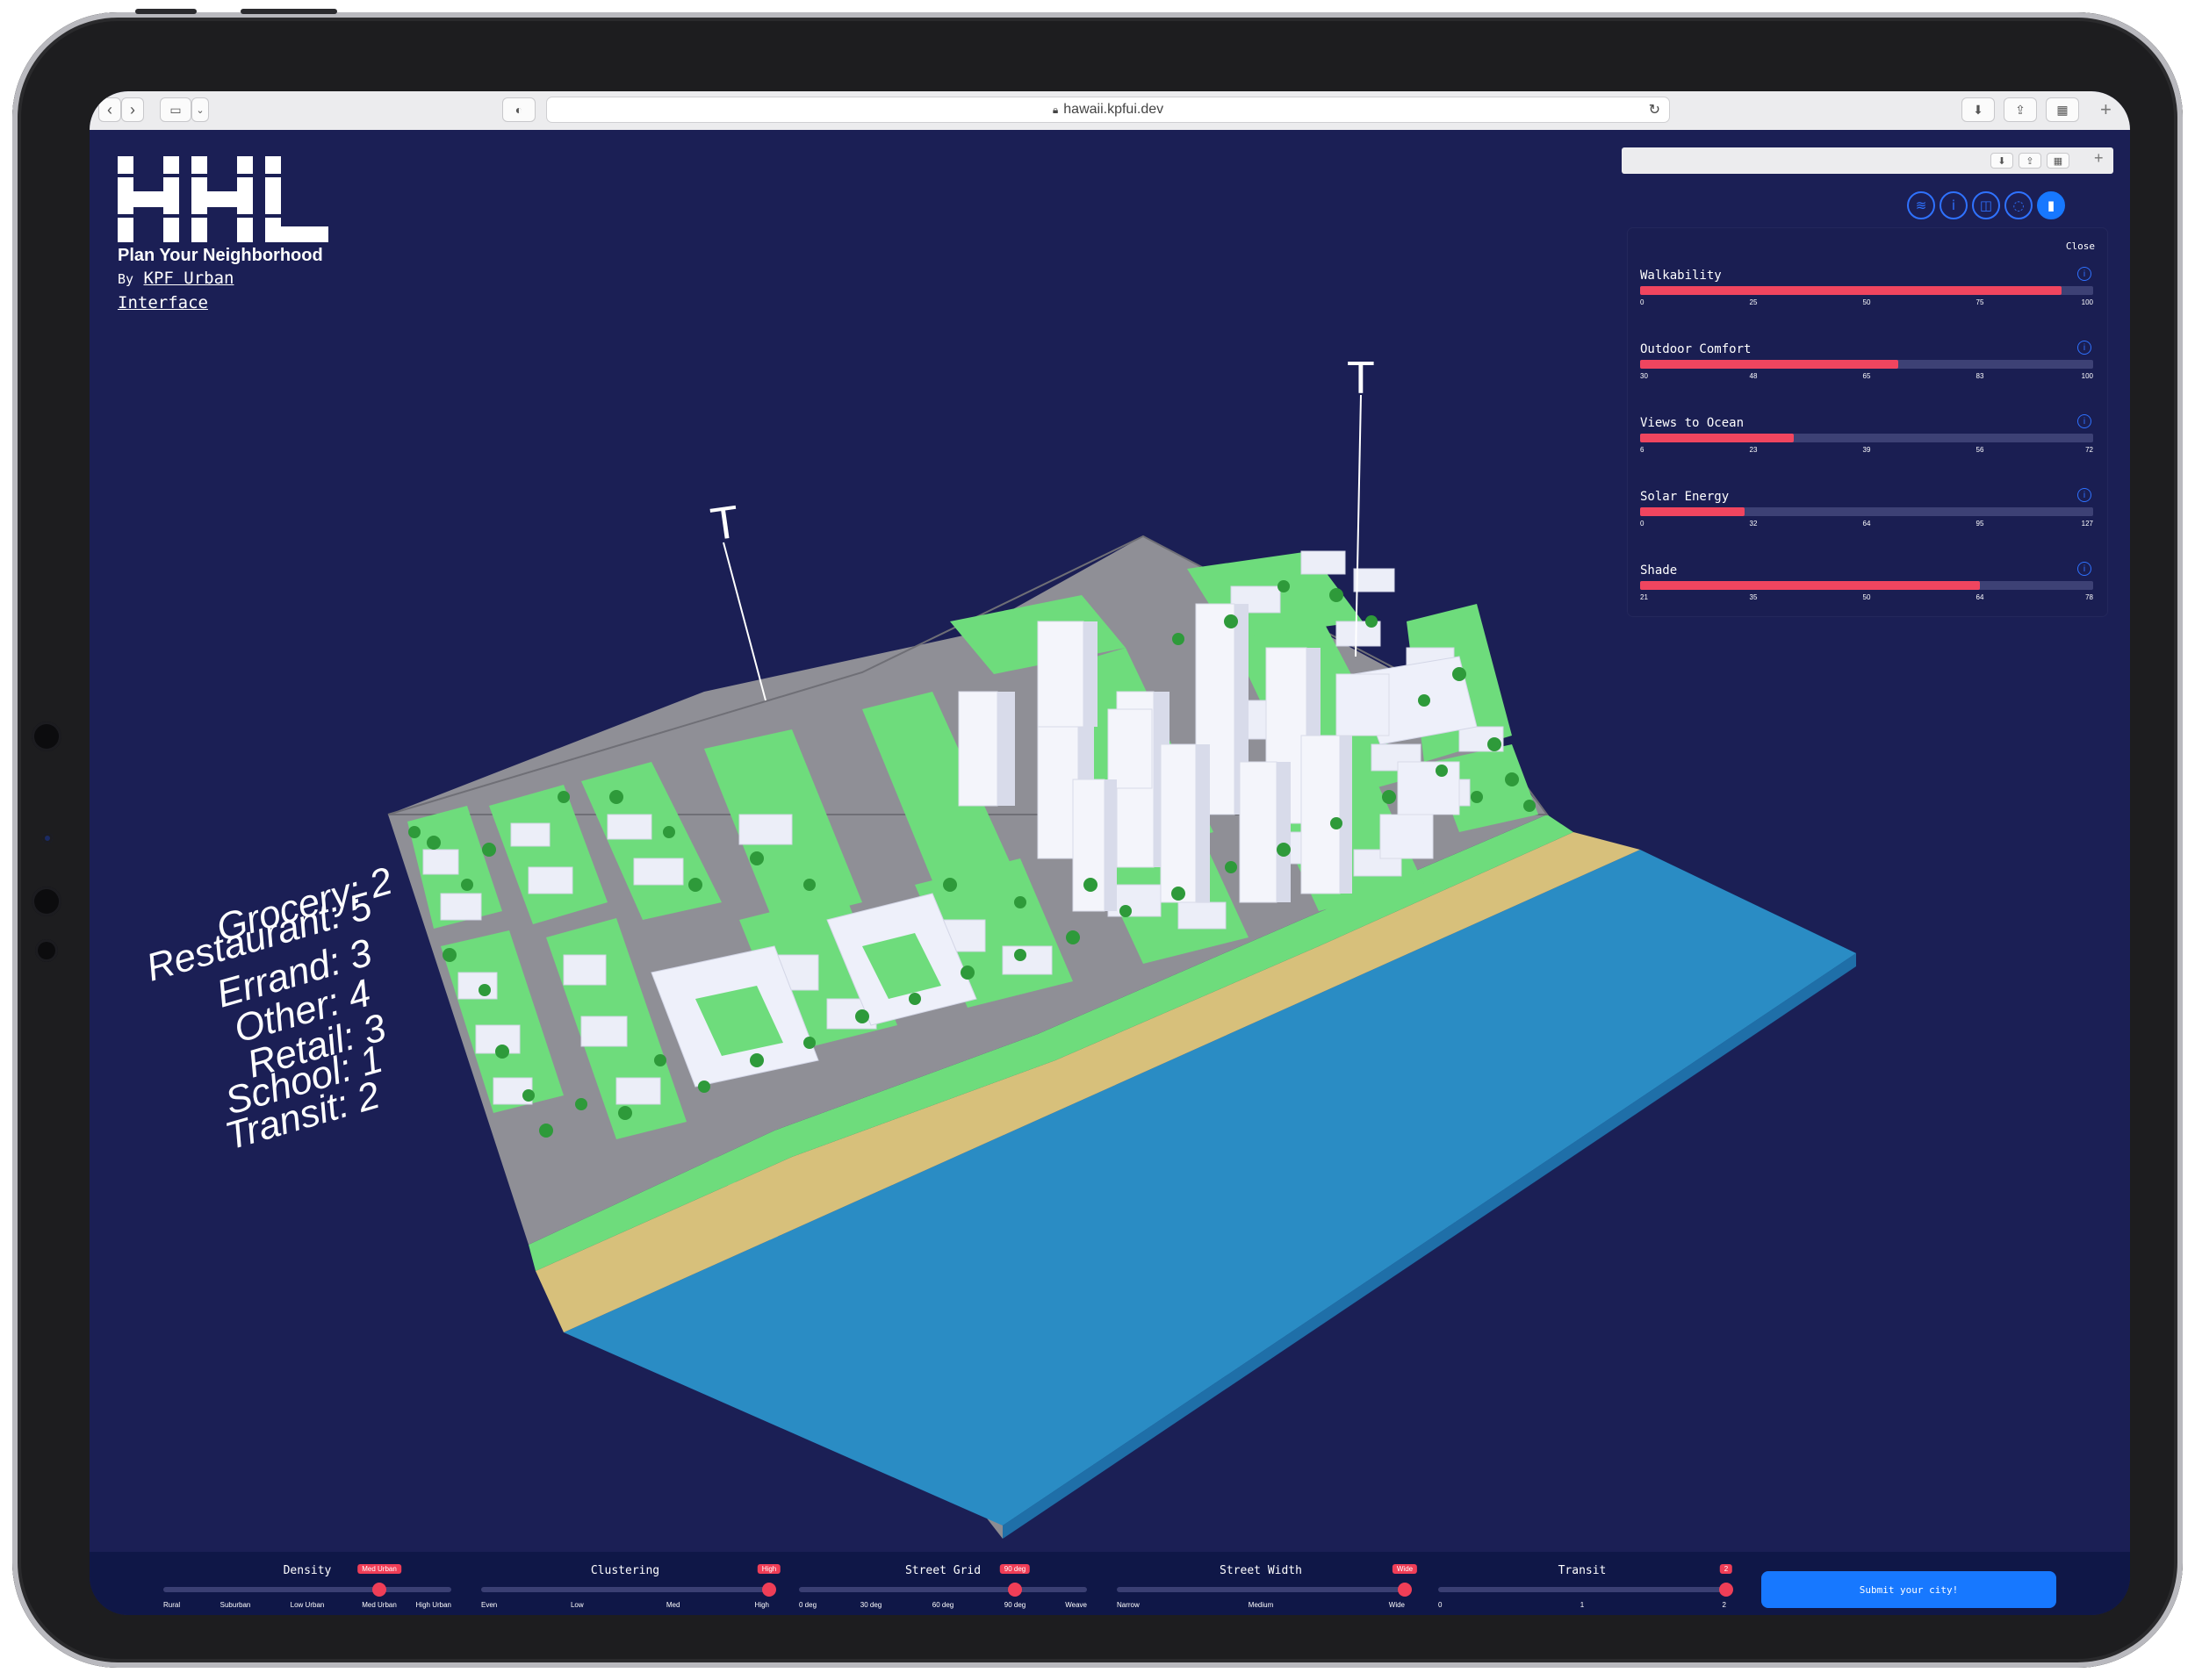 Image resolution: width=2195 pixels, height=1680 pixels. Describe the element at coordinates (1685, 497) in the screenshot. I see `metric-title: Solar Energy` at that location.